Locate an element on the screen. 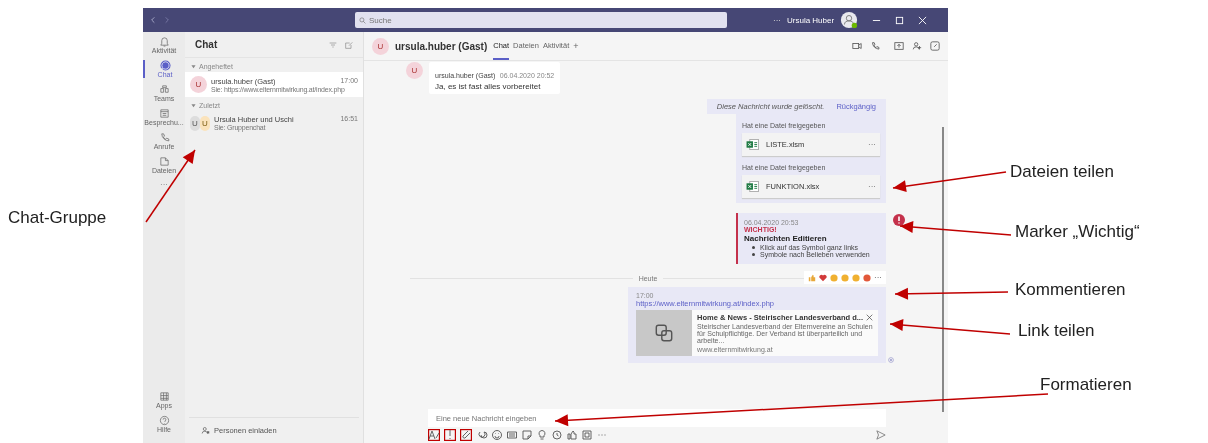  bulb-icon is located at coordinates (542, 435).